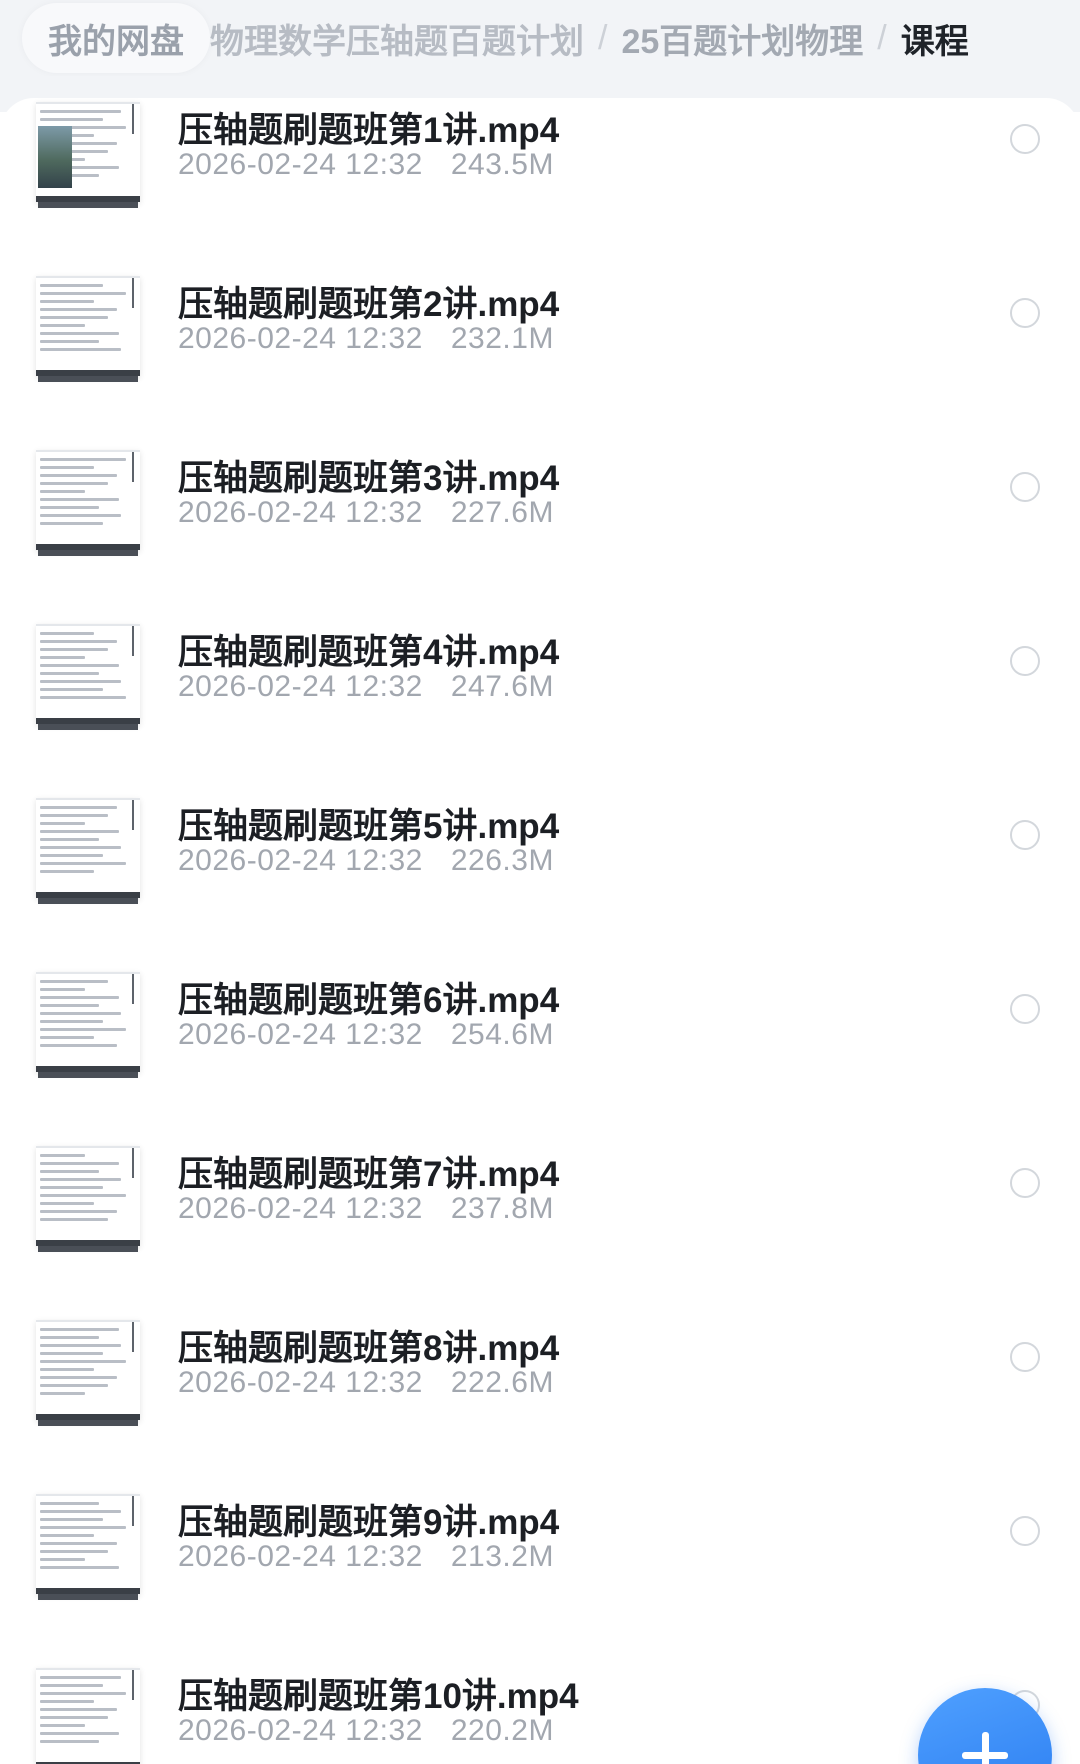  What do you see at coordinates (369, 304) in the screenshot?
I see `file-name: 压轴题刷题班第2讲.mp4` at bounding box center [369, 304].